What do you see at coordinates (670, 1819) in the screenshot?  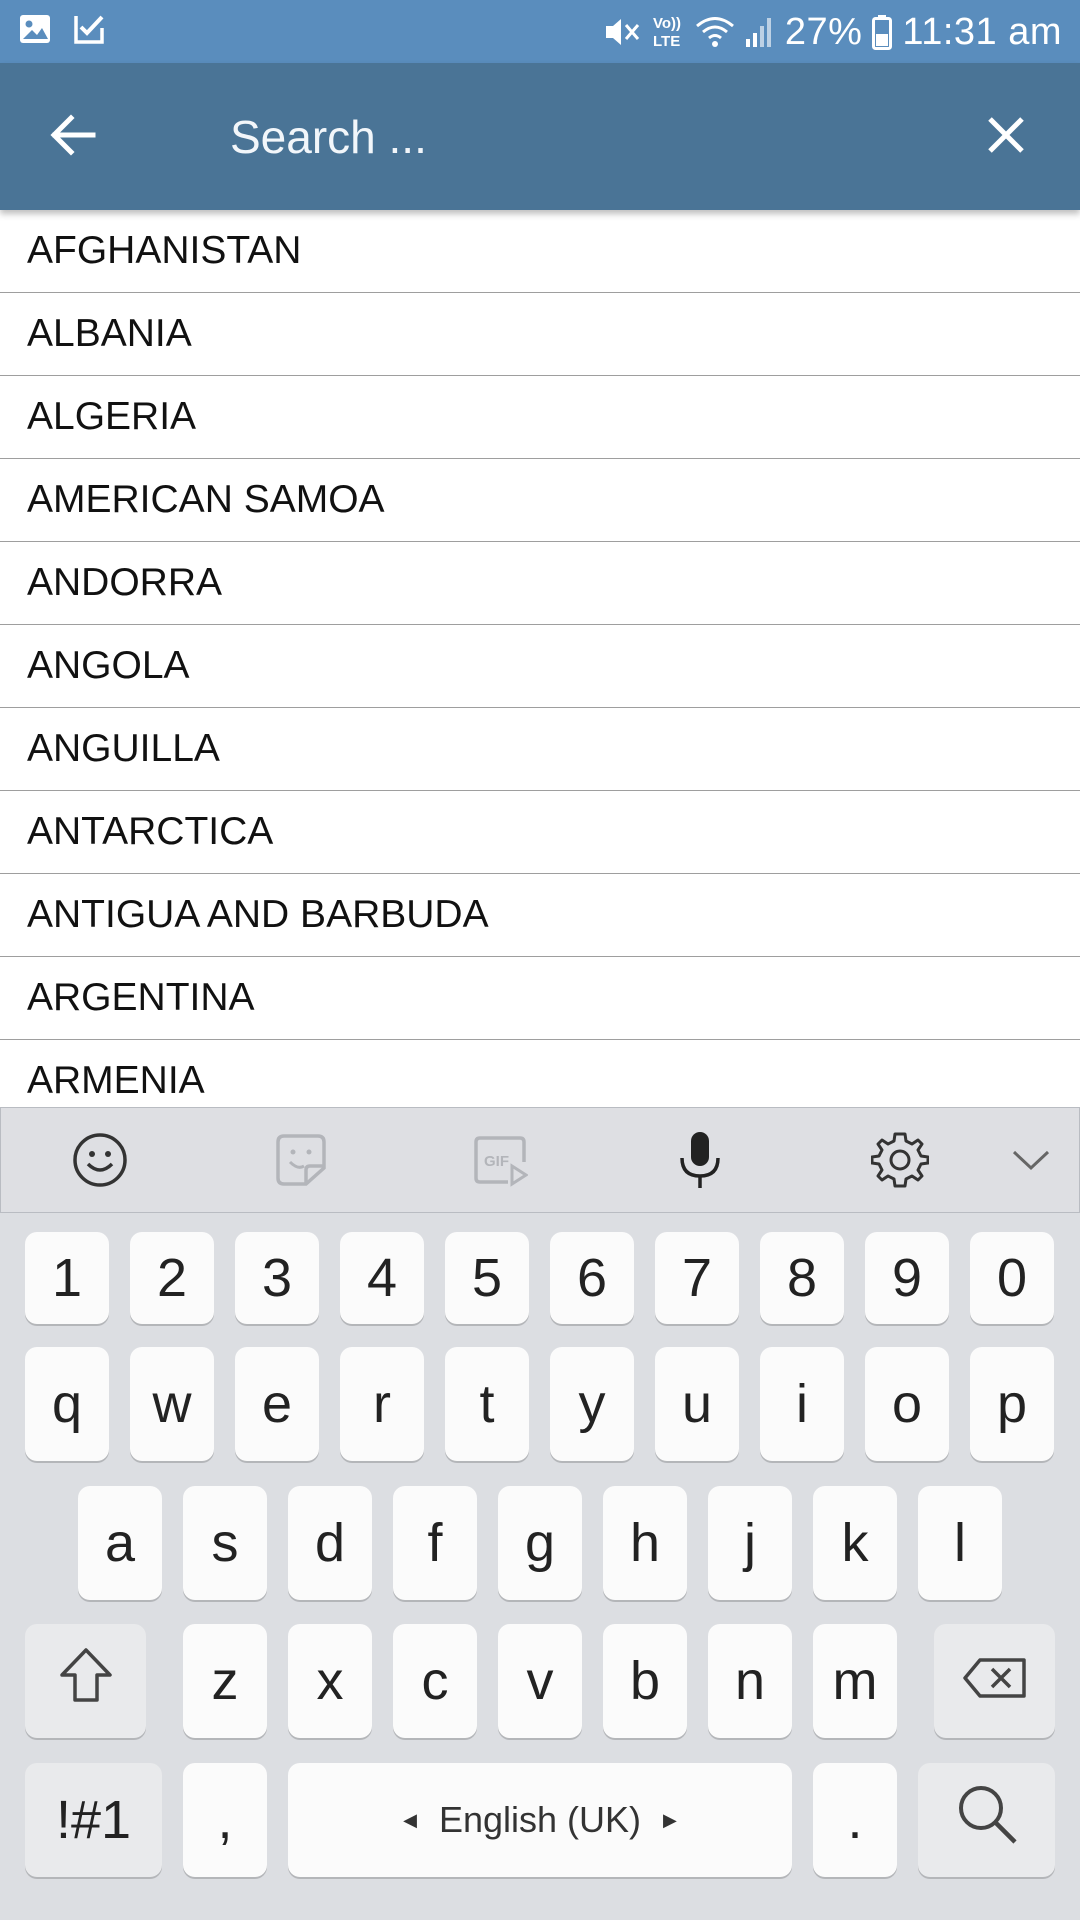 I see `language-right-arrow-icon: ▶` at bounding box center [670, 1819].